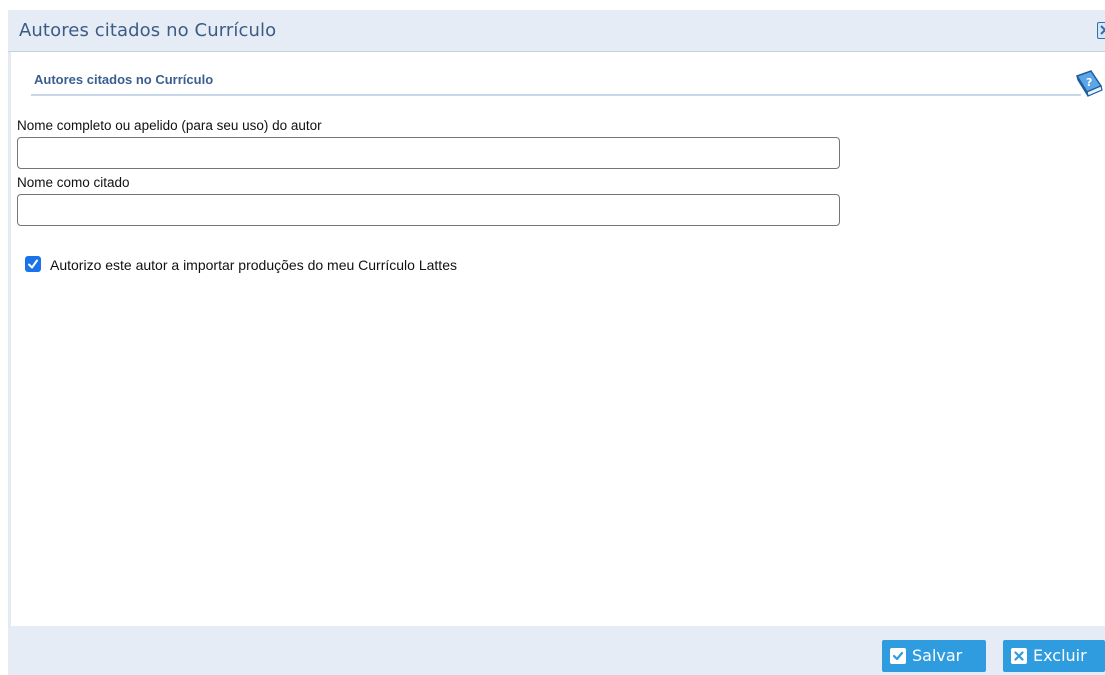 The image size is (1105, 675). Describe the element at coordinates (1060, 655) in the screenshot. I see `delete-label: Excluir` at that location.